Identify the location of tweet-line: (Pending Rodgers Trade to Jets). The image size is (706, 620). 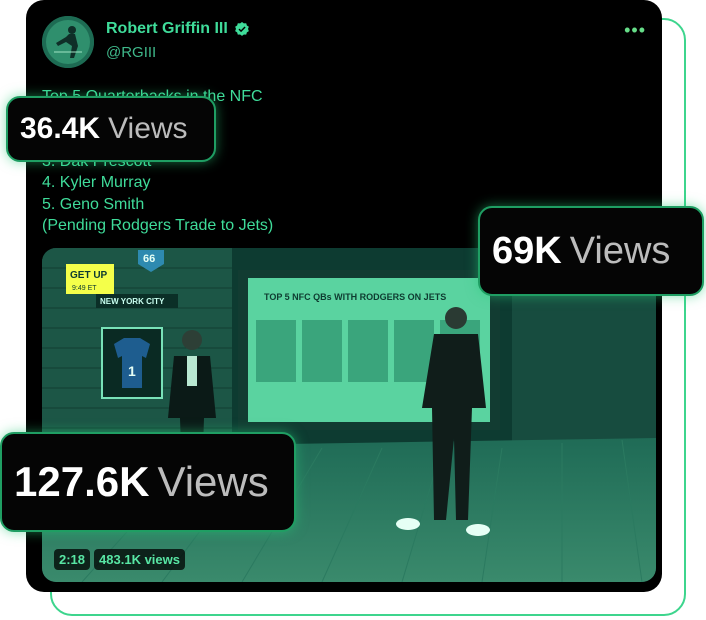
(158, 225).